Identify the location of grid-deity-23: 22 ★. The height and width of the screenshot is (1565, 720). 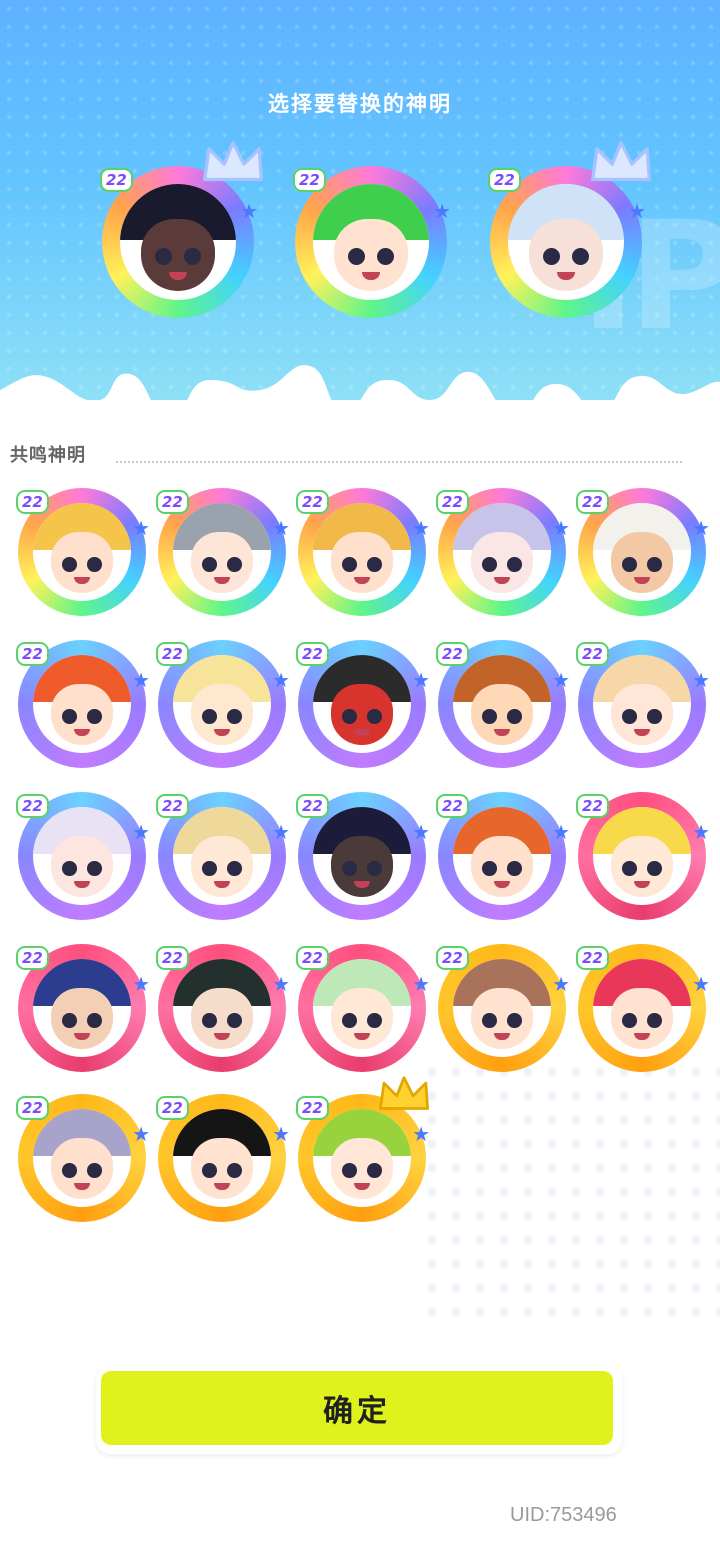
(363, 1149).